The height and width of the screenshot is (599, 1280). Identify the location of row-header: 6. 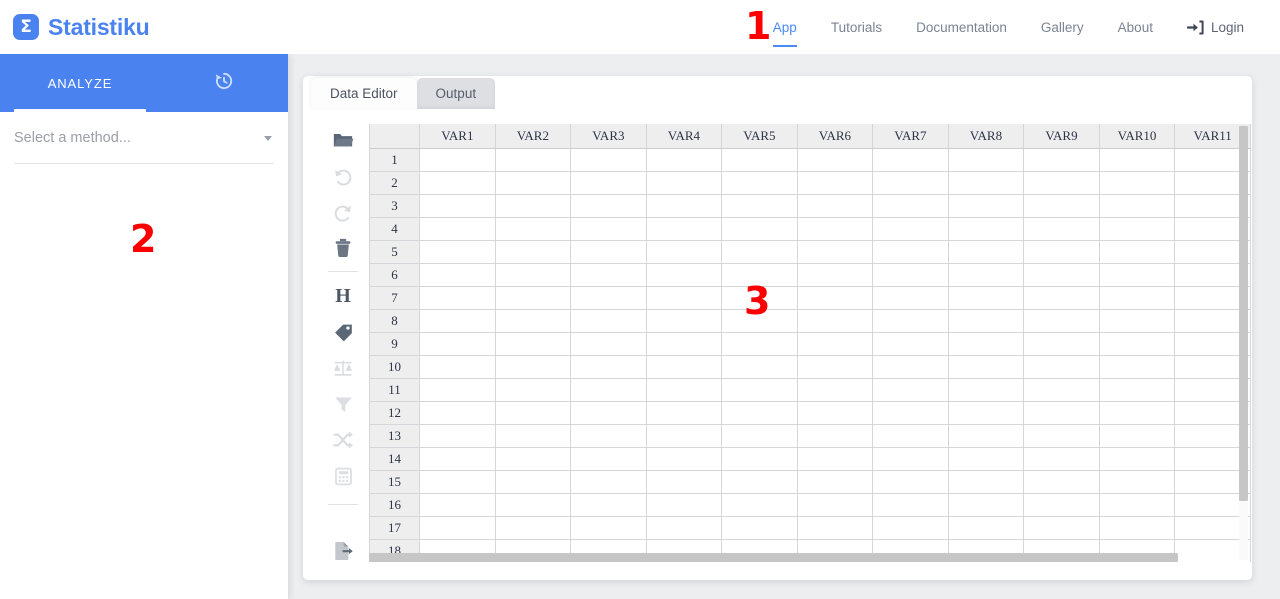
(395, 275).